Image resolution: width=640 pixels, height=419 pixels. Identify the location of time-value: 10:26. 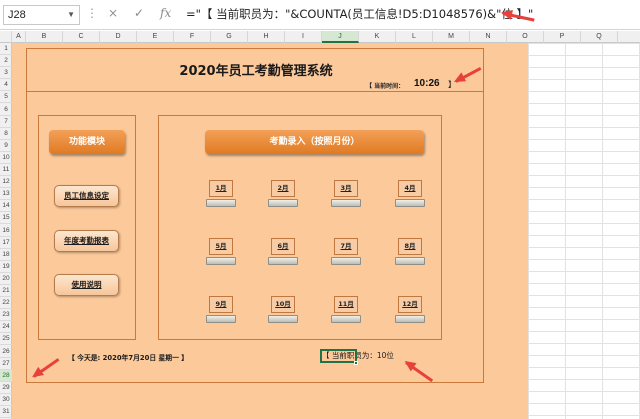
(427, 83).